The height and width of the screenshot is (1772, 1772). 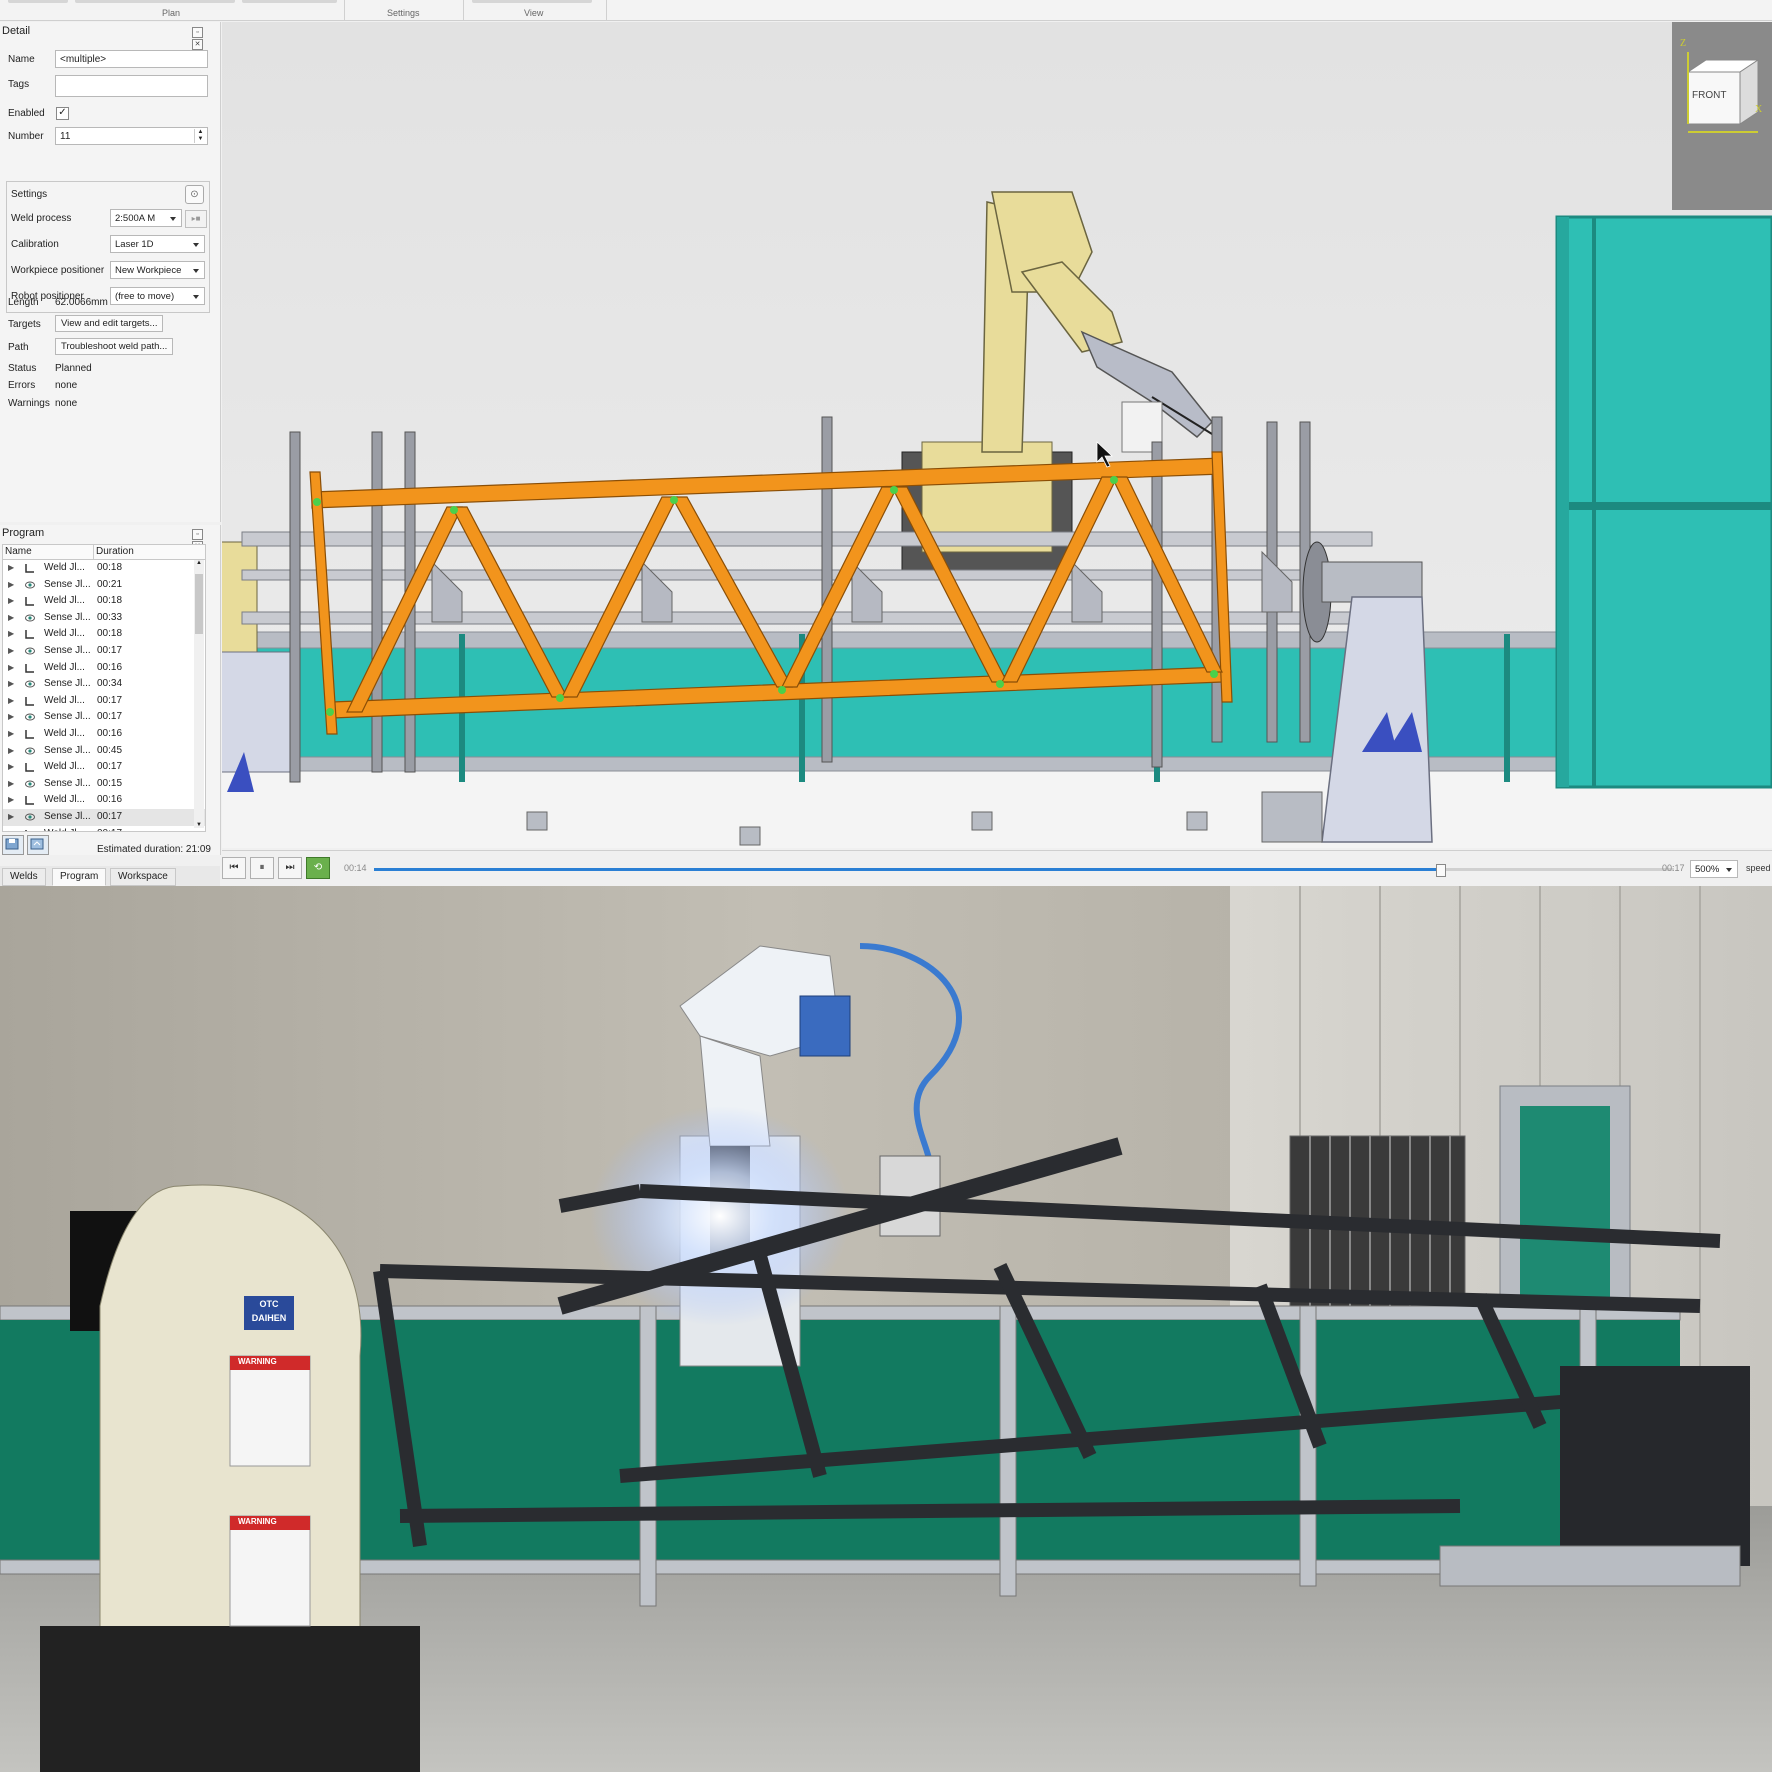 I want to click on timeline-scrubber, so click(x=1441, y=870).